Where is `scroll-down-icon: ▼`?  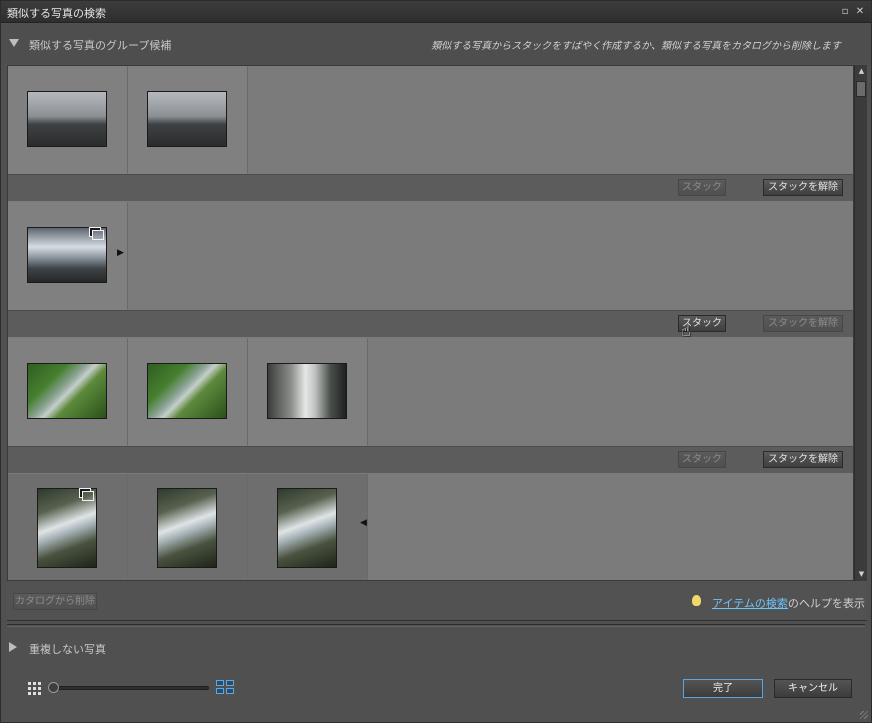 scroll-down-icon: ▼ is located at coordinates (861, 574).